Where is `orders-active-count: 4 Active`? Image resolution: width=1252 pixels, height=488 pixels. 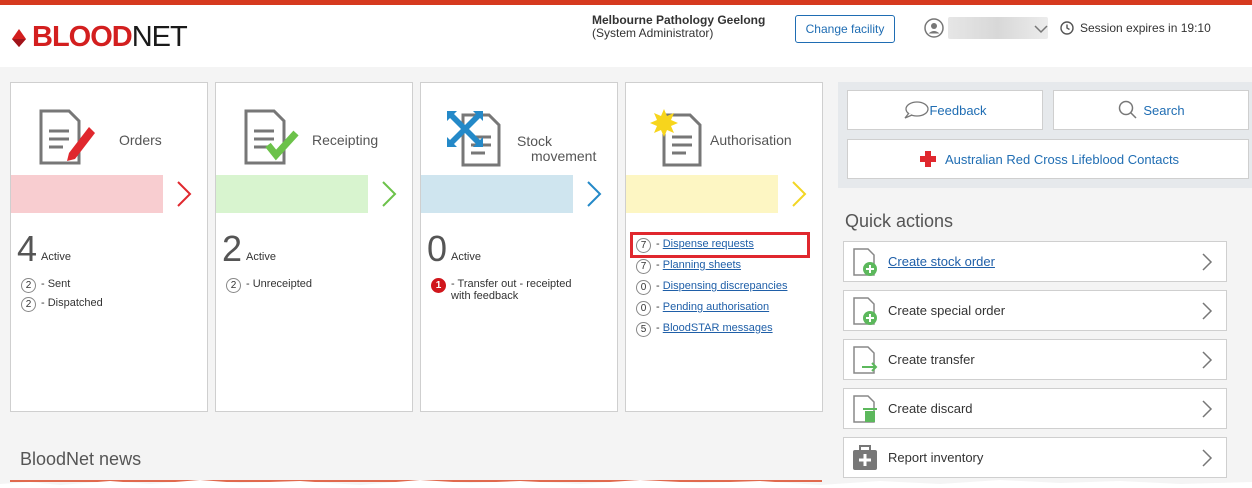
orders-active-count: 4 Active is located at coordinates (44, 249).